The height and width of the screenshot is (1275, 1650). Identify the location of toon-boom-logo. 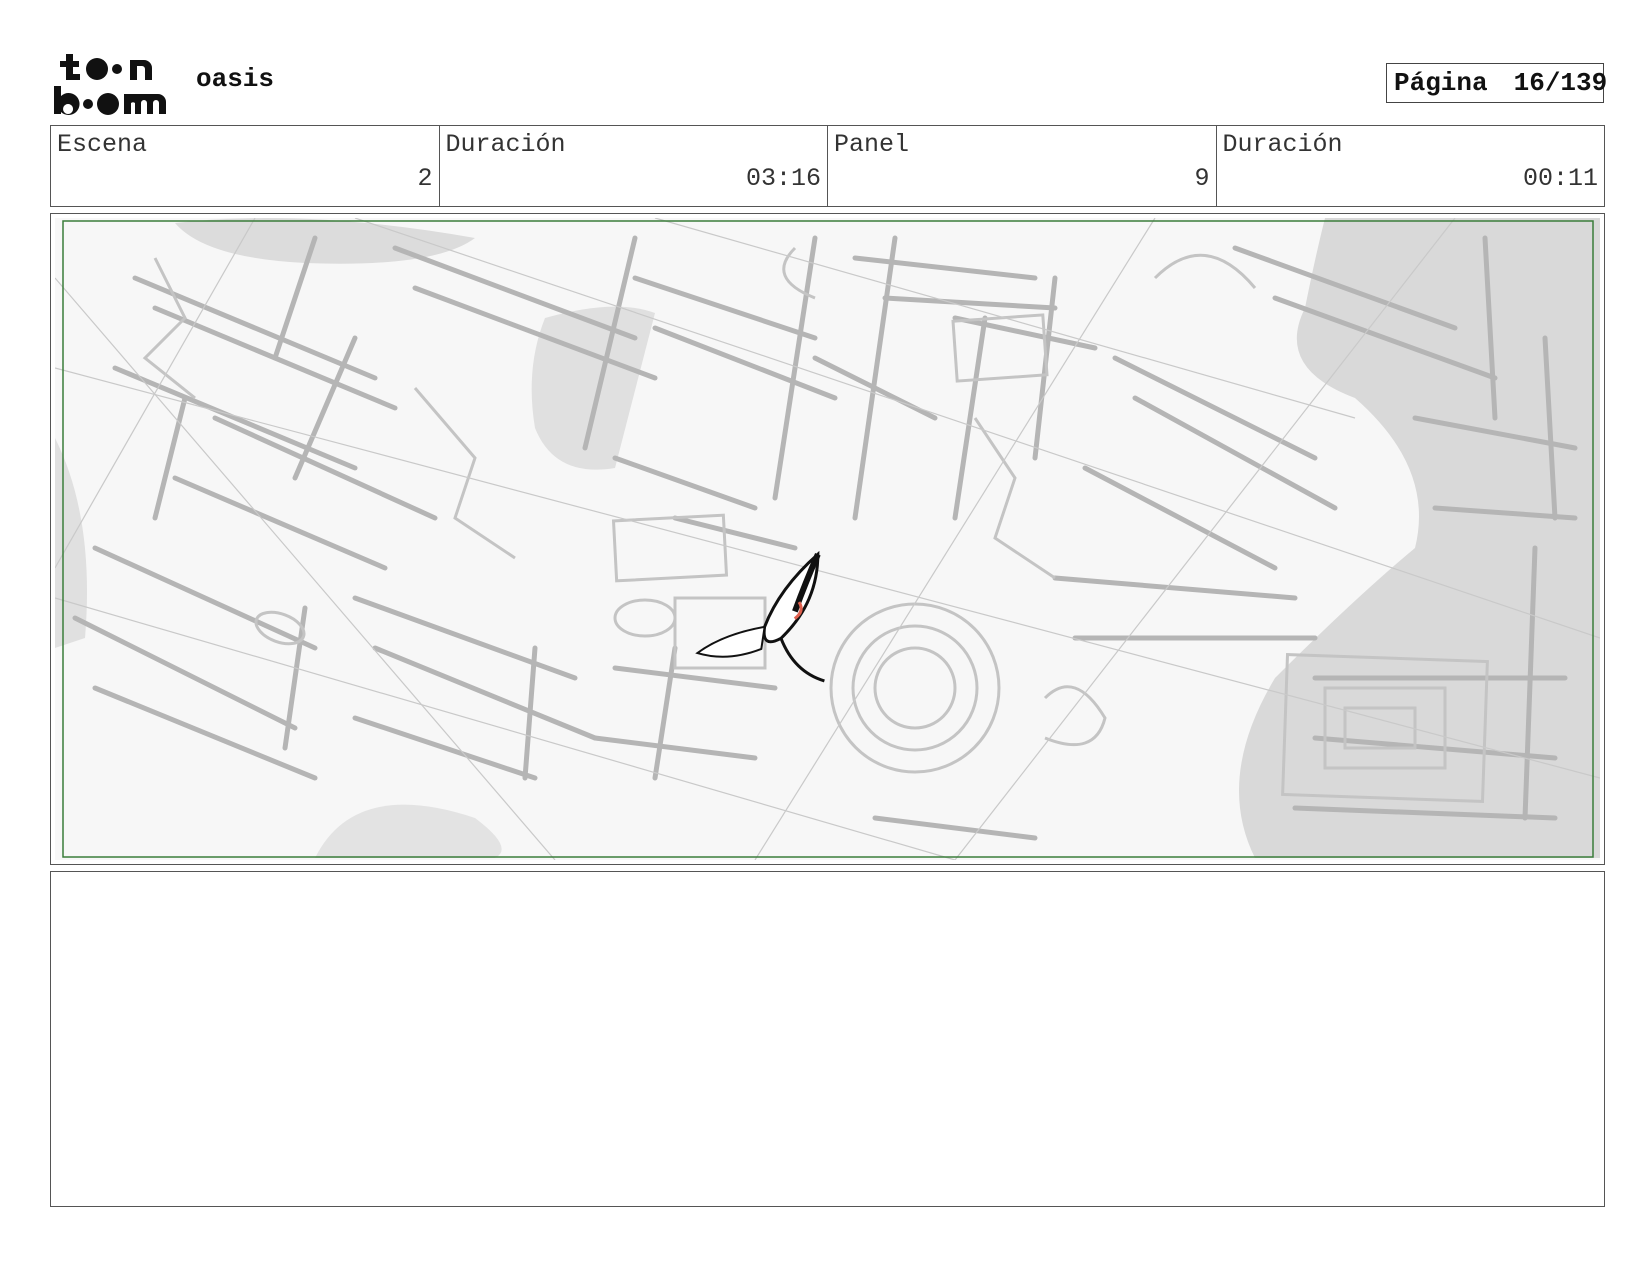
(113, 85).